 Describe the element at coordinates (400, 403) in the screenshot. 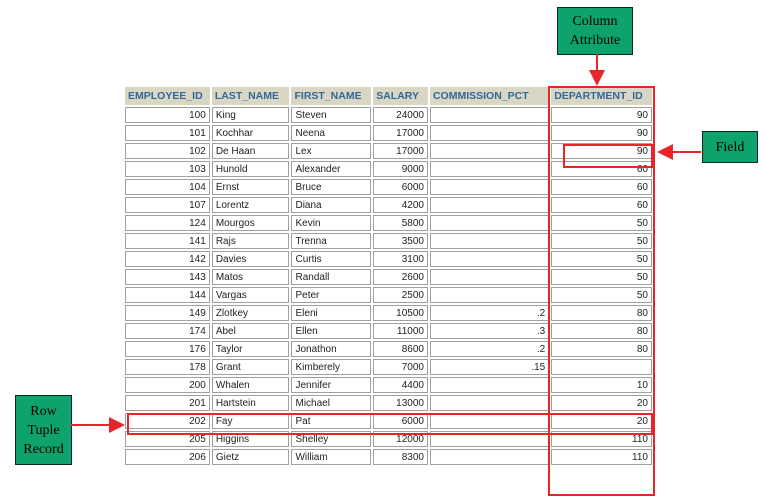

I see `cell-salary: 13000` at that location.